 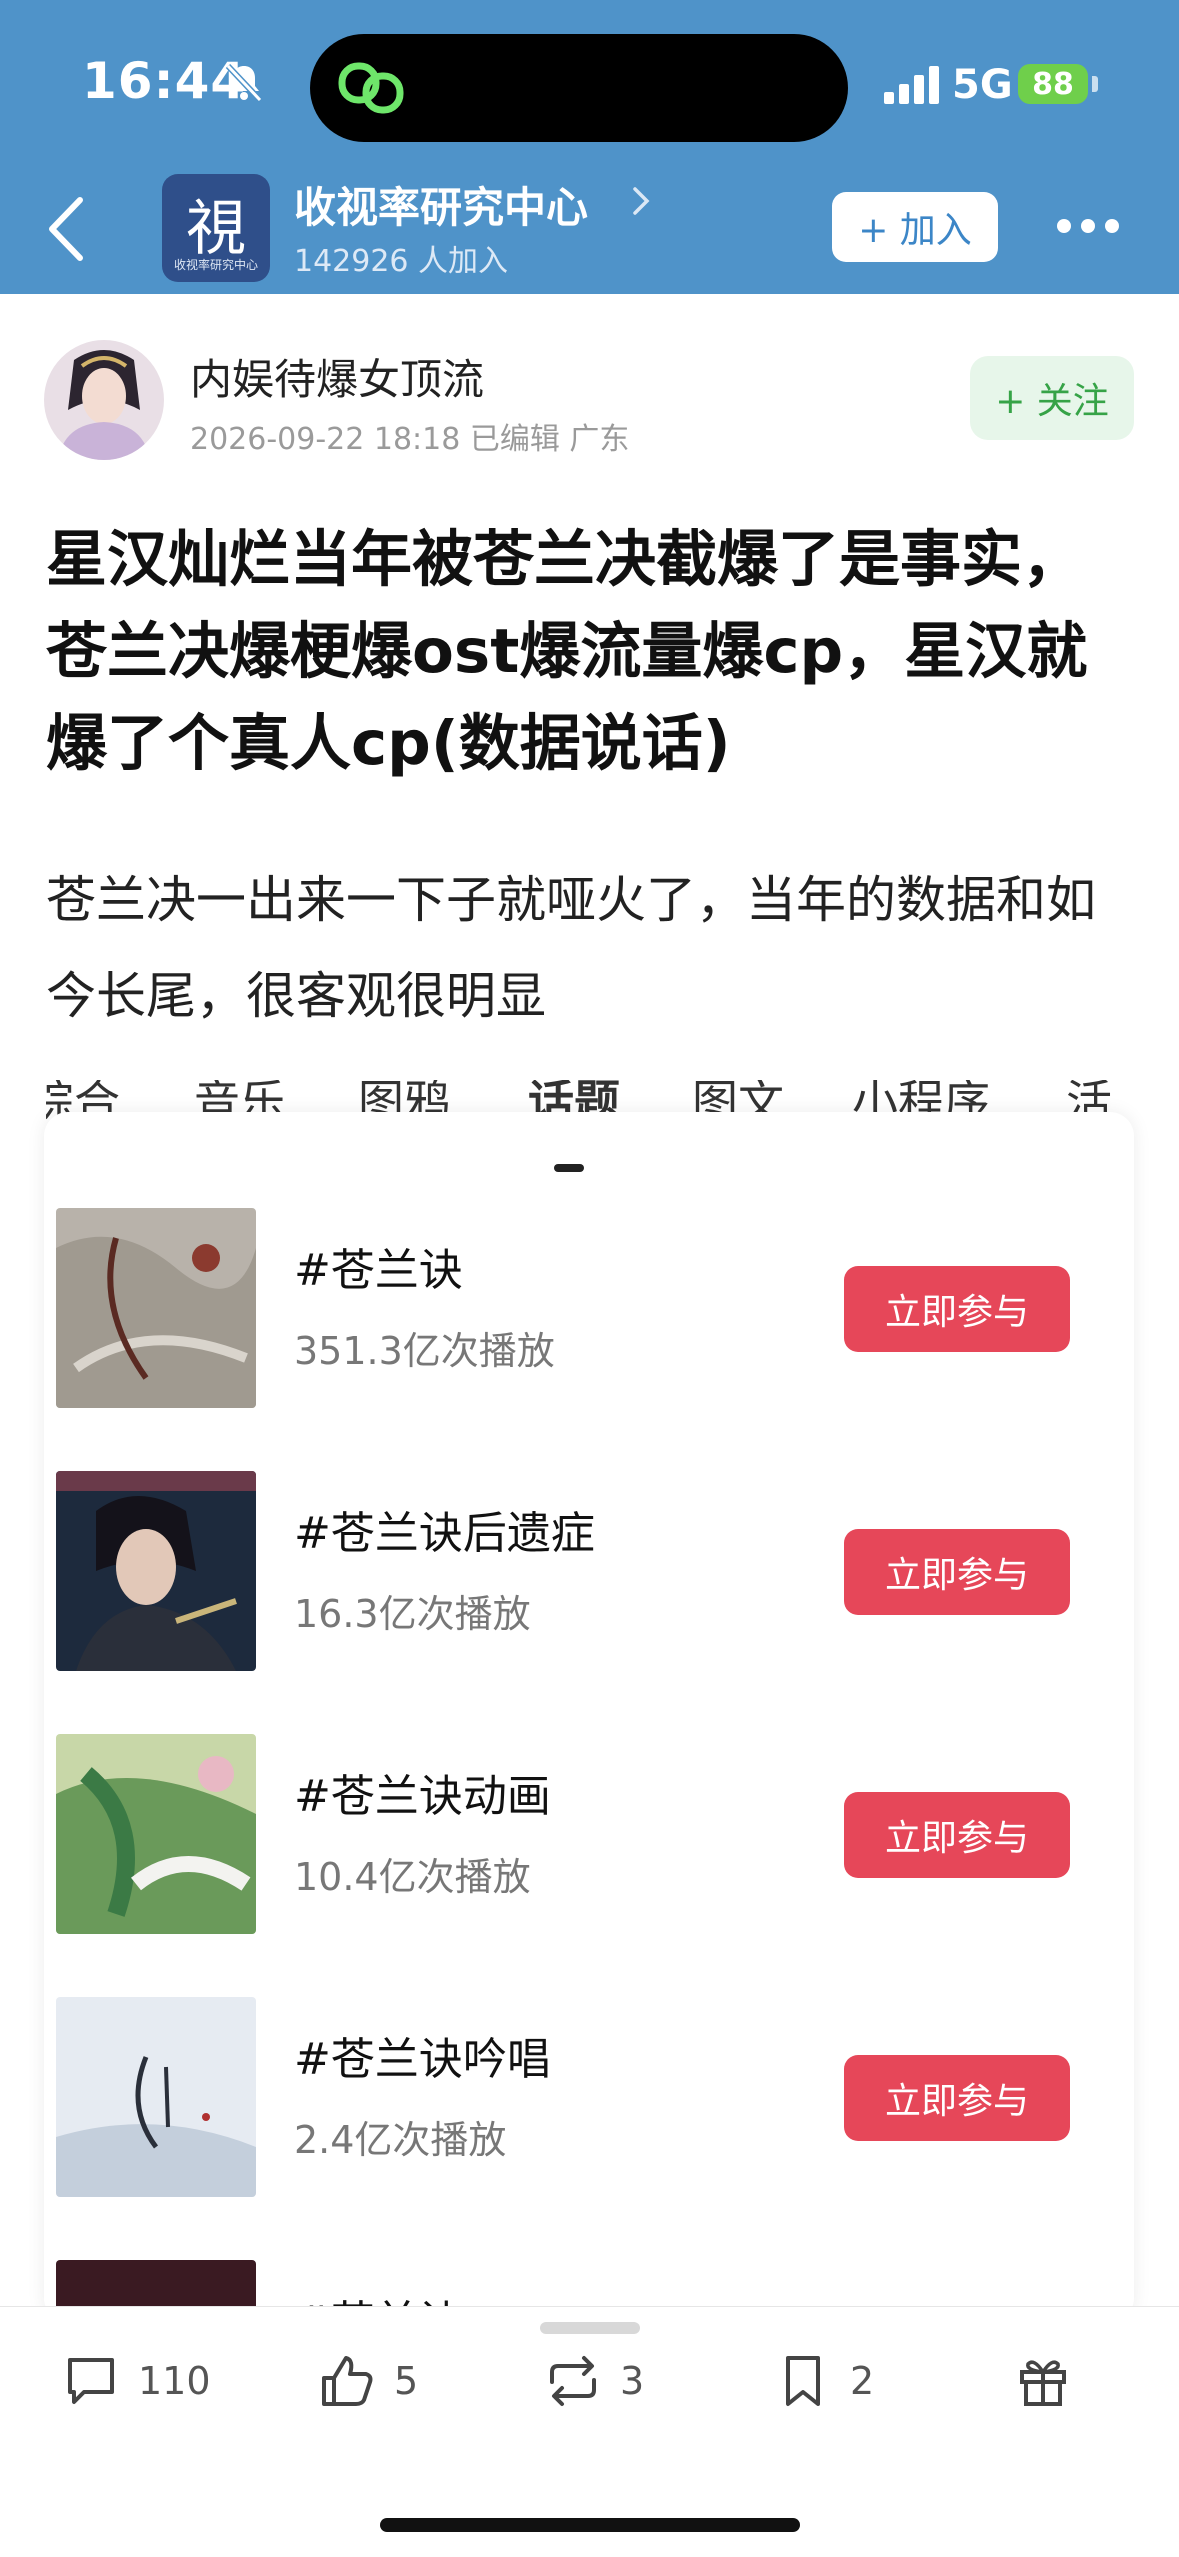 I want to click on topic-row: #苍兰诀动画 10.4亿次播放 立即参与, so click(x=589, y=1834).